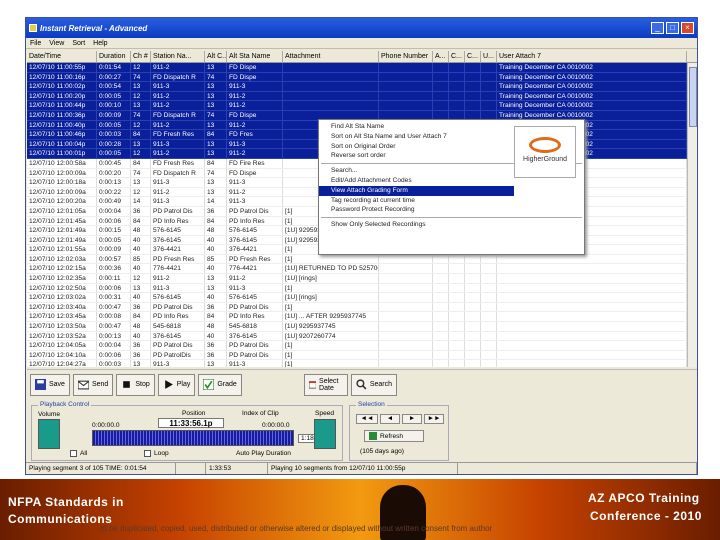 This screenshot has width=720, height=540. Describe the element at coordinates (62, 269) in the screenshot. I see `table-cell: 12/07/10 12:02:15a` at that location.